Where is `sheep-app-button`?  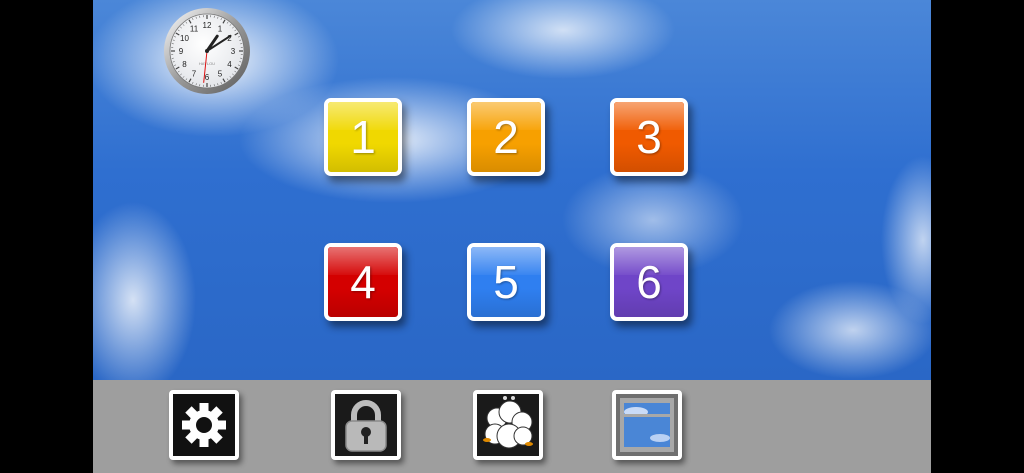 sheep-app-button is located at coordinates (508, 425).